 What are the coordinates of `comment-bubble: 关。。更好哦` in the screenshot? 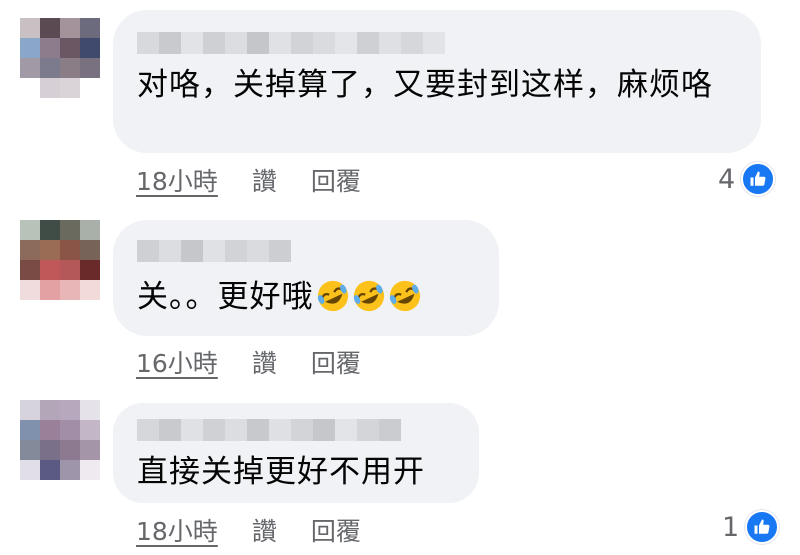 It's located at (306, 278).